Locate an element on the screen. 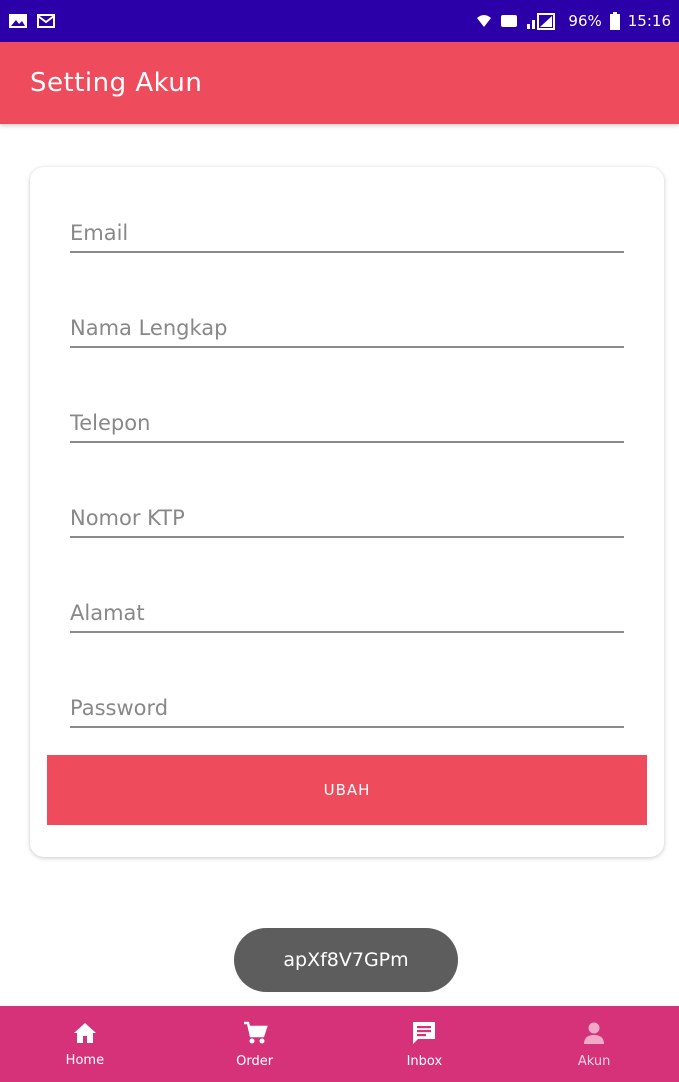 This screenshot has width=679, height=1082. nav-label-order: Order is located at coordinates (255, 1061).